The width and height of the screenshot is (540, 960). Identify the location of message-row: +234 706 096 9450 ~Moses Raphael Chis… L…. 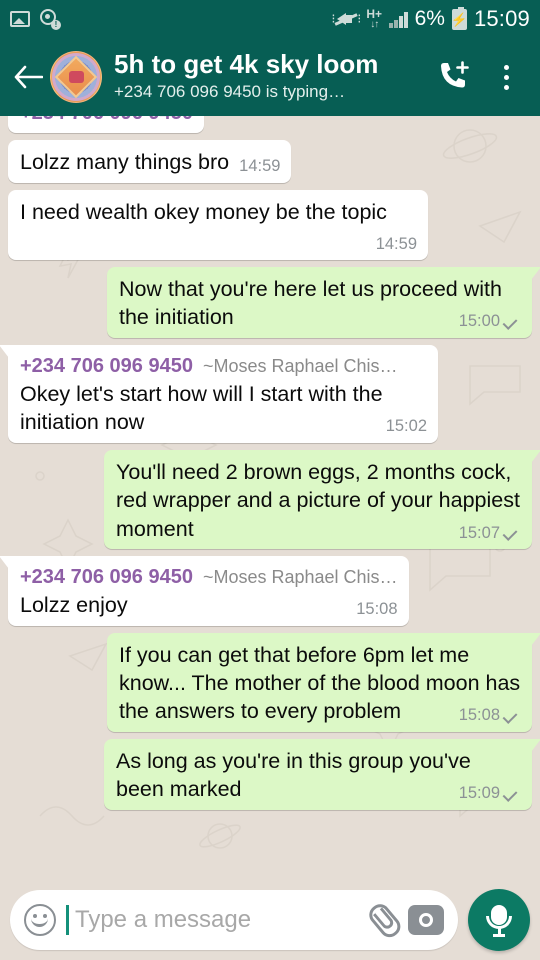
(266, 590).